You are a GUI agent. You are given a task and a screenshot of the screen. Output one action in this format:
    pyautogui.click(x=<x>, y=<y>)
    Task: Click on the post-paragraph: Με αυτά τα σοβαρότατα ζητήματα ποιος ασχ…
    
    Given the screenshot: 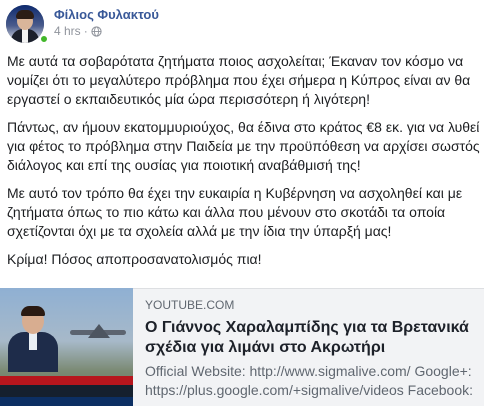 What is the action you would take?
    pyautogui.click(x=239, y=80)
    